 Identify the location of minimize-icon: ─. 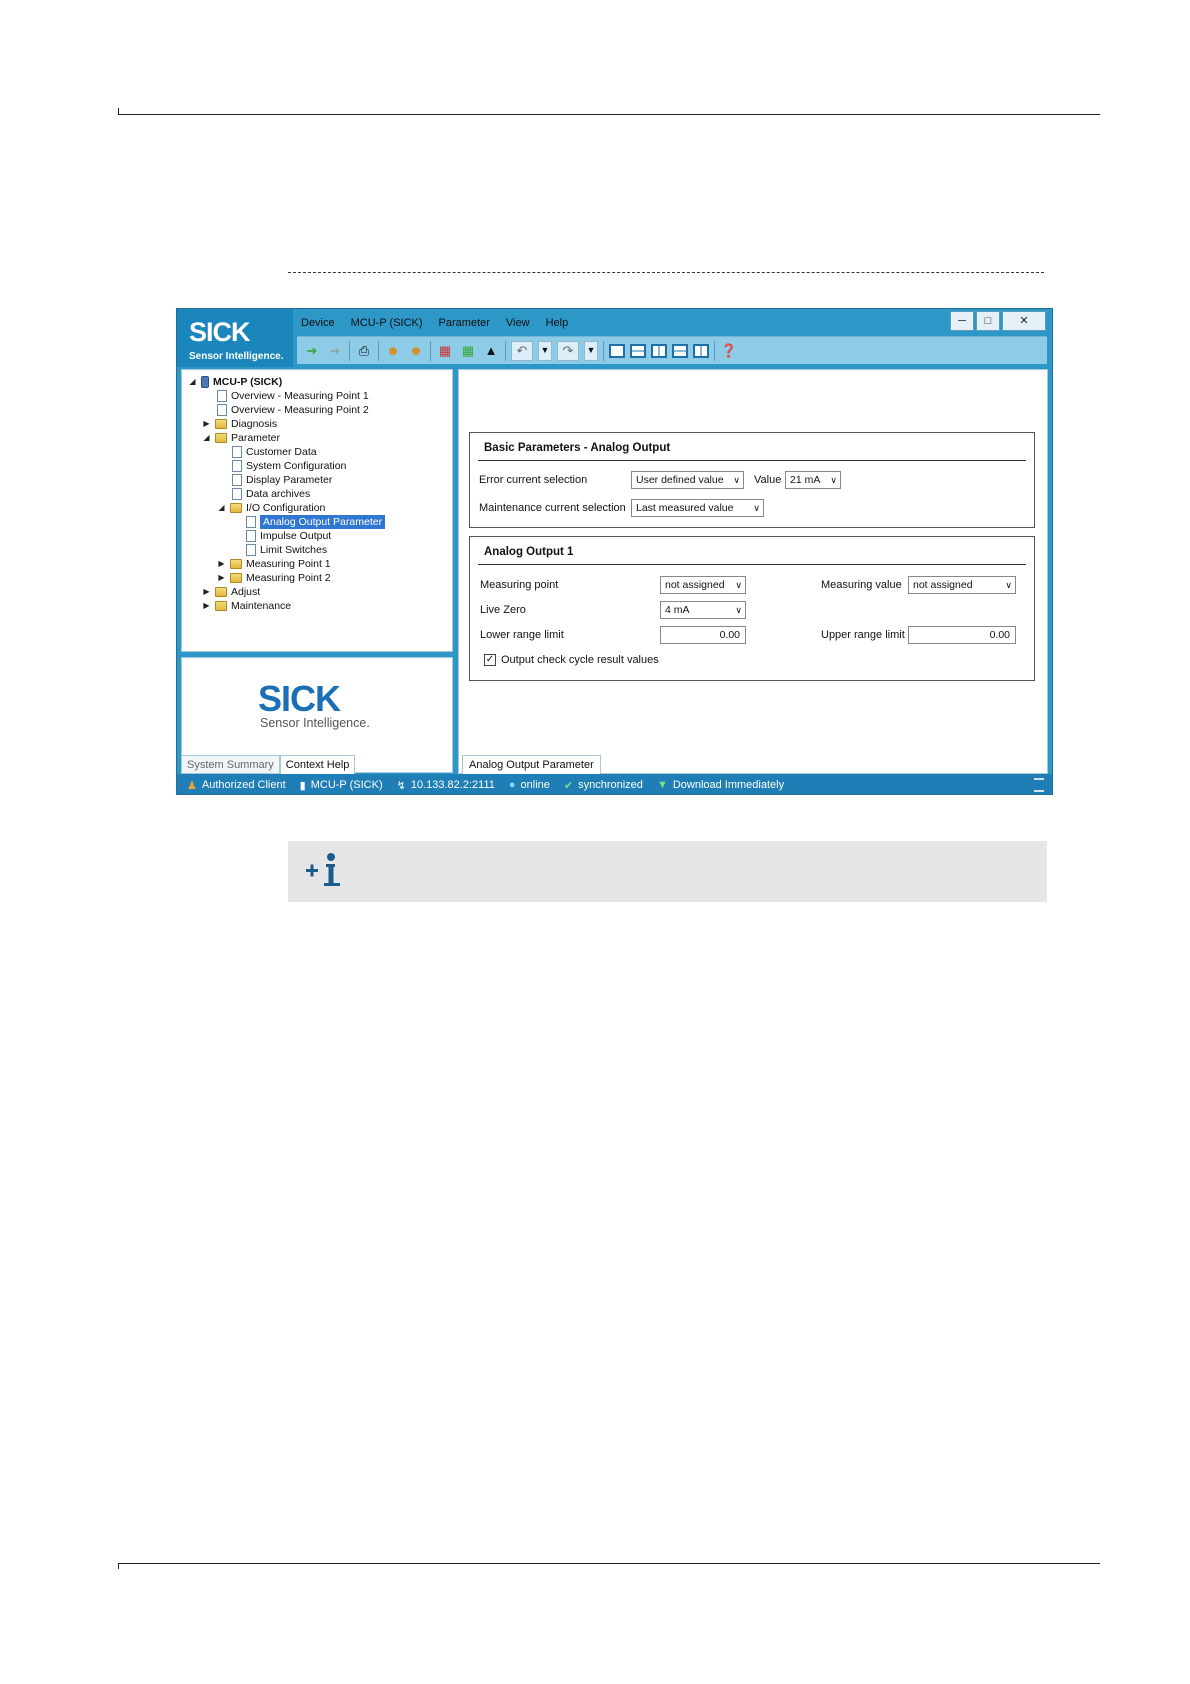
(962, 321).